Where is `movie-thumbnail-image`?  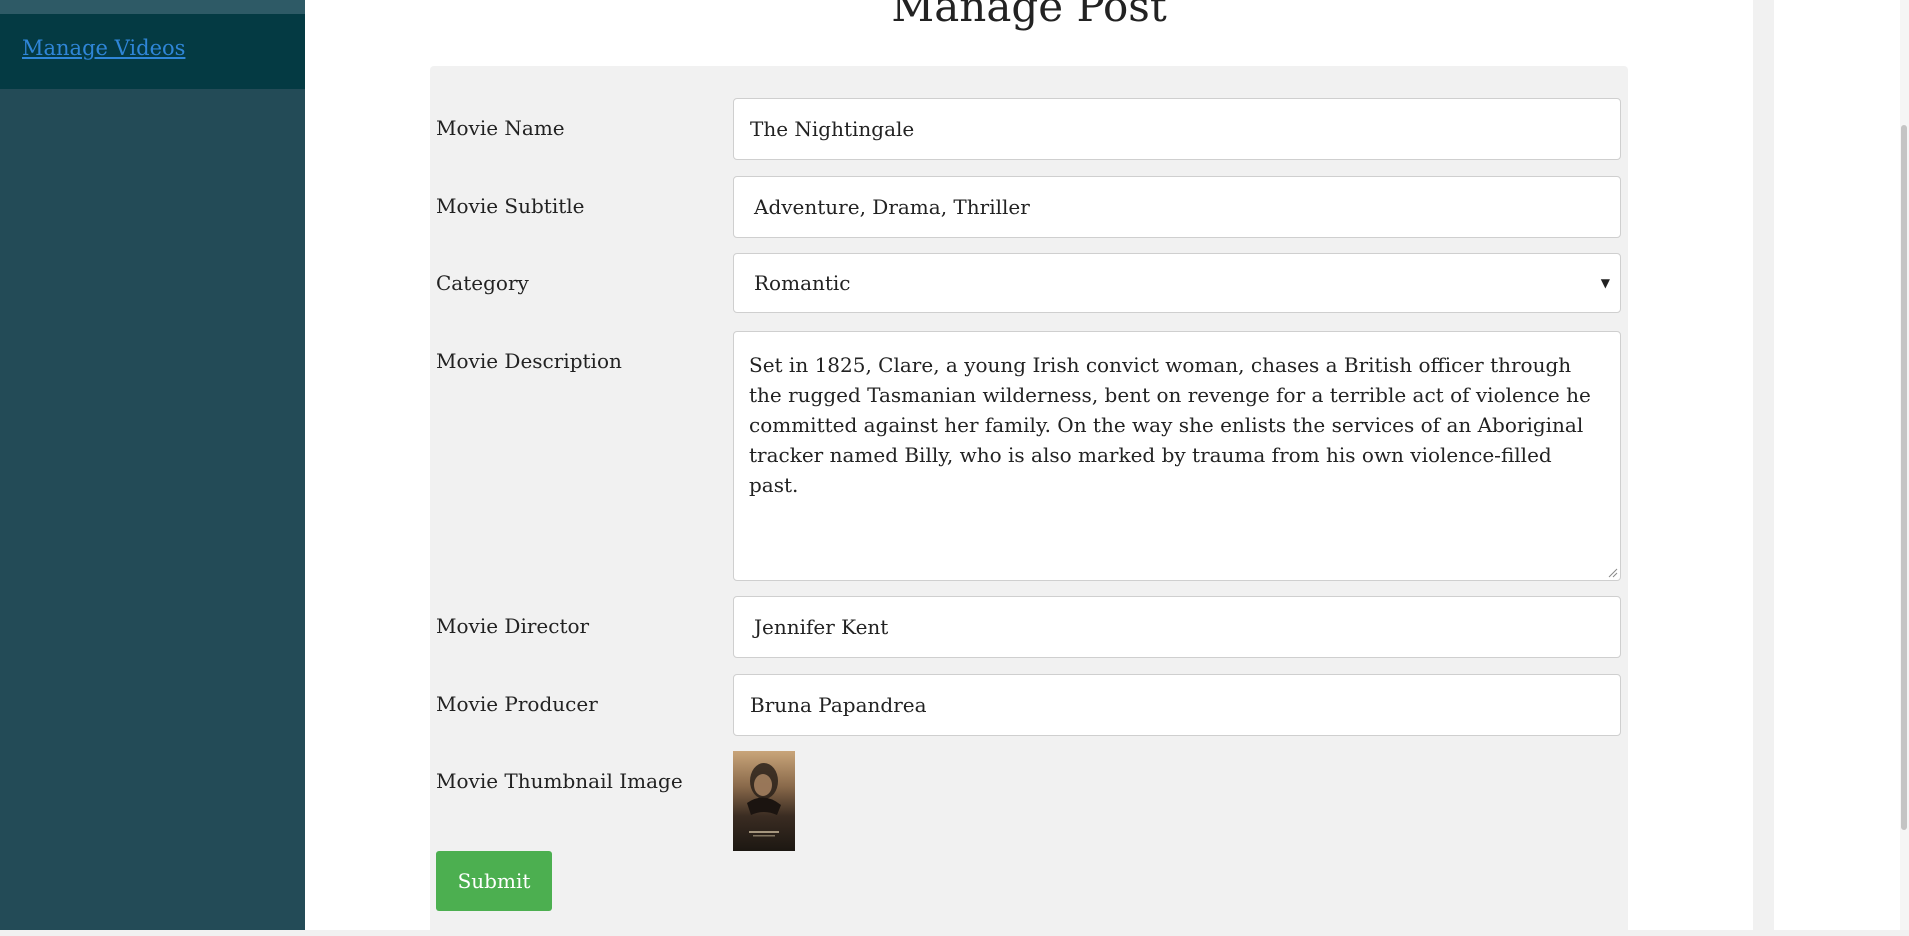
movie-thumbnail-image is located at coordinates (764, 801).